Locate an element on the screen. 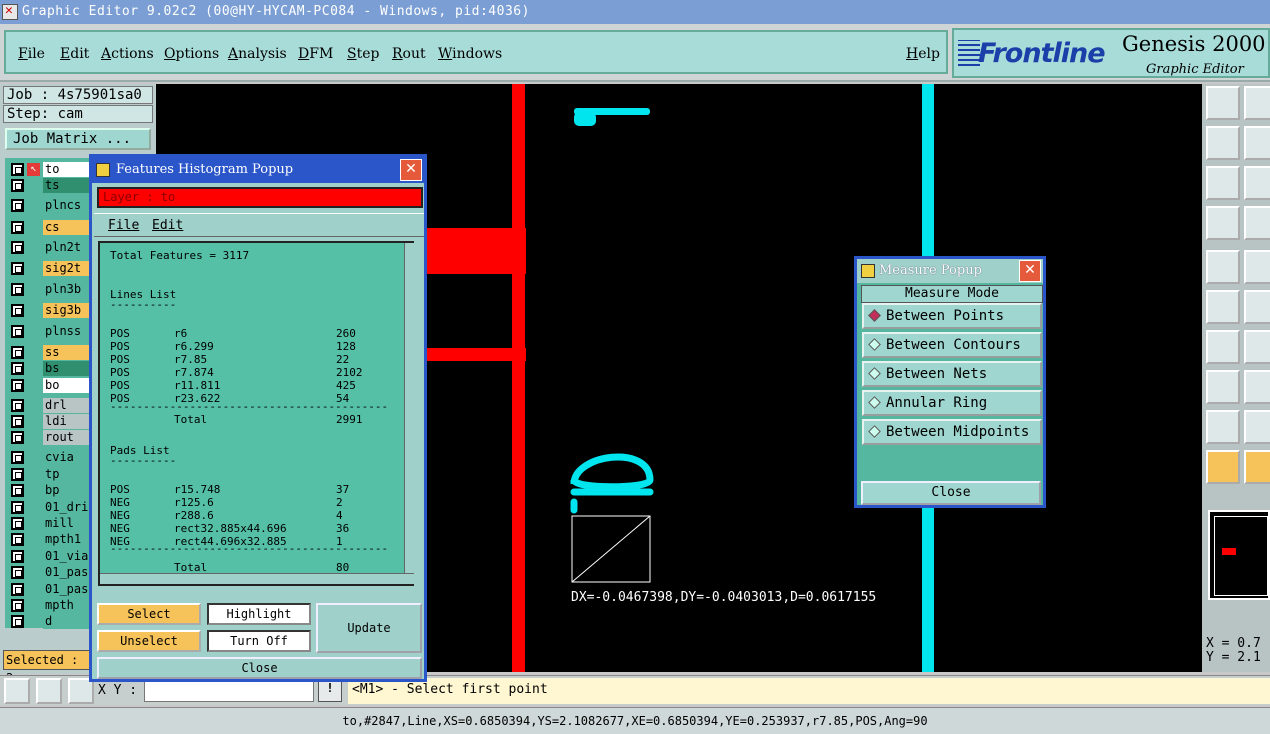  move-down-icon is located at coordinates (1257, 103).